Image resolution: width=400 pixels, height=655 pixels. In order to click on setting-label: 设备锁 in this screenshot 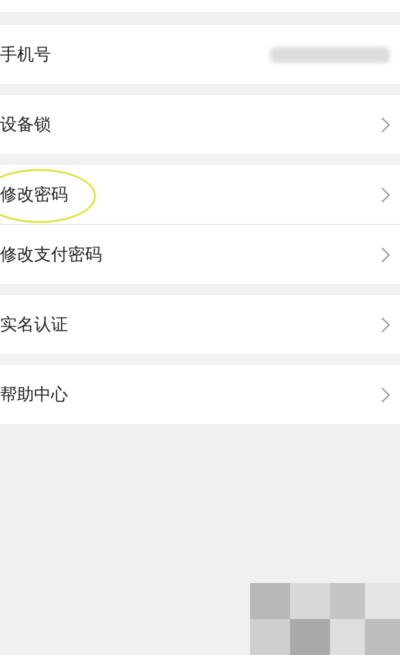, I will do `click(25, 124)`.